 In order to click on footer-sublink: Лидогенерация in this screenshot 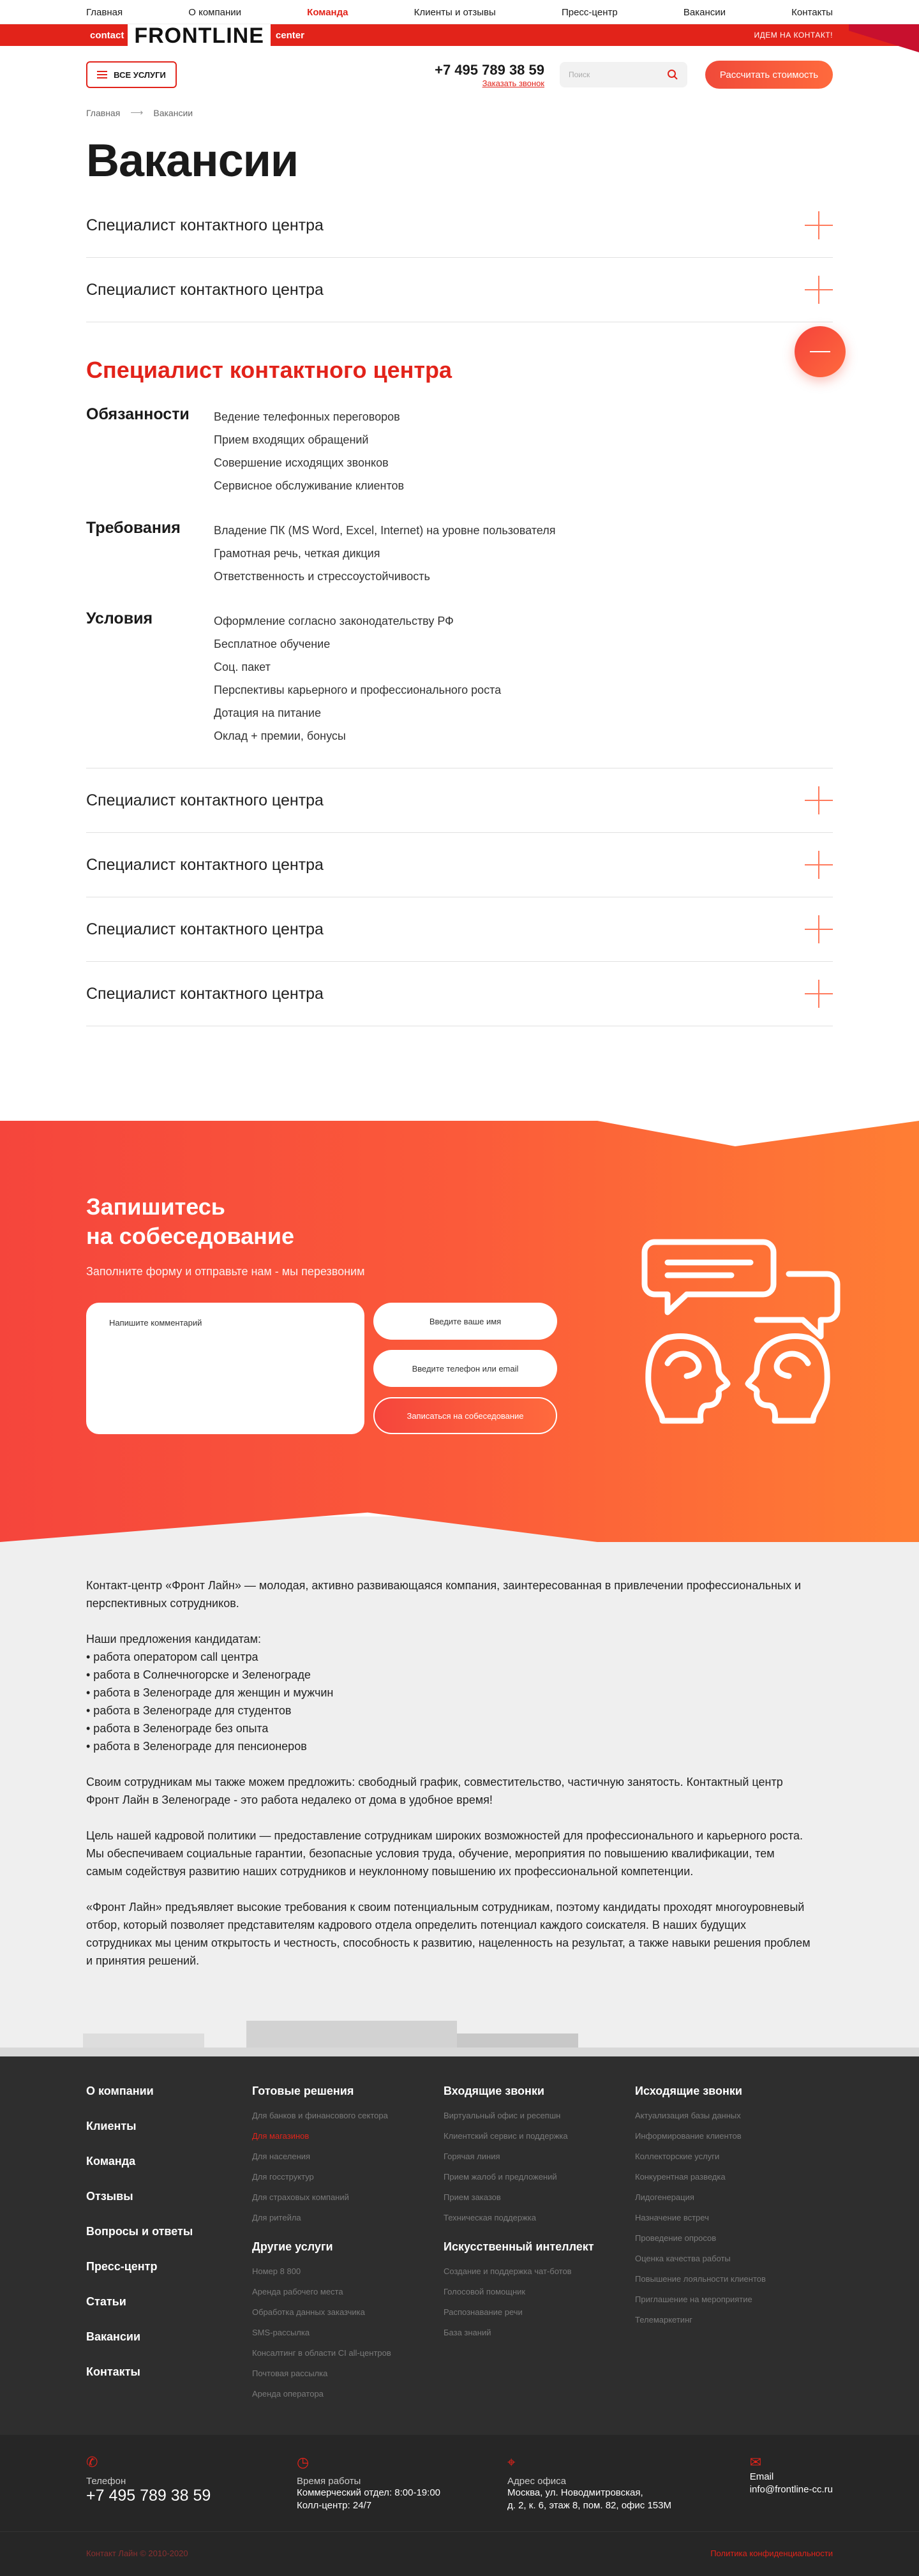, I will do `click(730, 2197)`.